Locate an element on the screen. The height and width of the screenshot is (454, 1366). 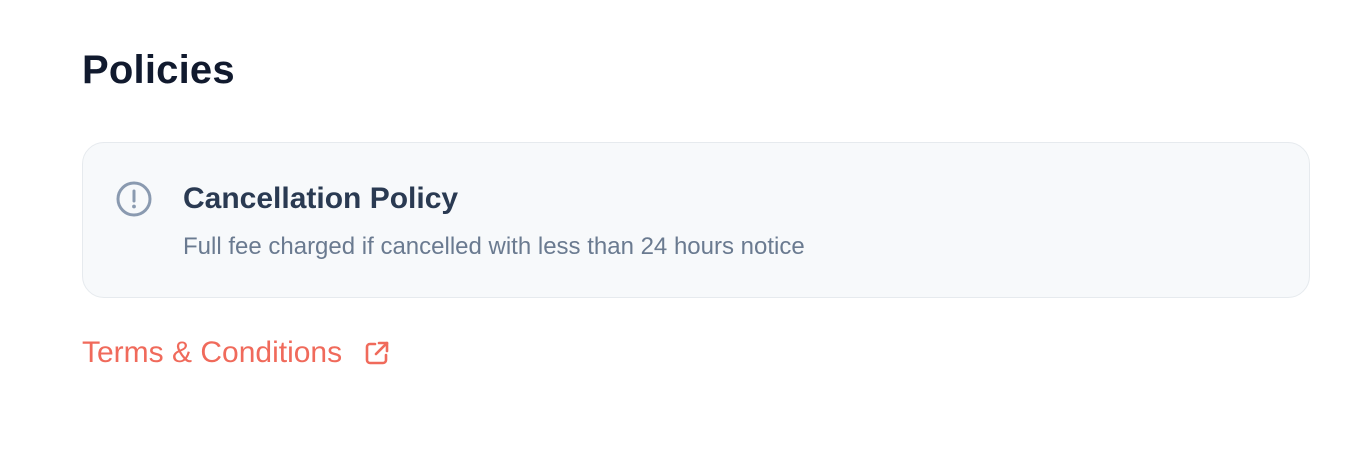
terms-and-conditions-link: Terms & Conditions is located at coordinates (237, 353).